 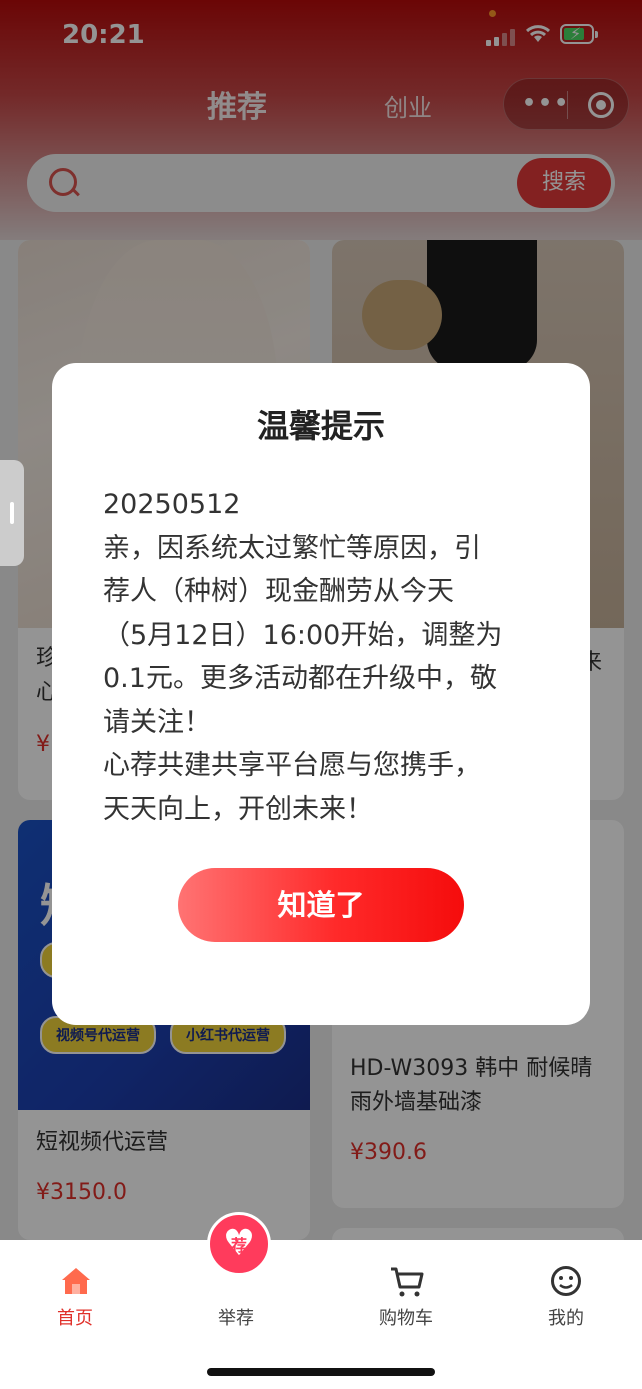 What do you see at coordinates (406, 1318) in the screenshot?
I see `tab-label: 购物车` at bounding box center [406, 1318].